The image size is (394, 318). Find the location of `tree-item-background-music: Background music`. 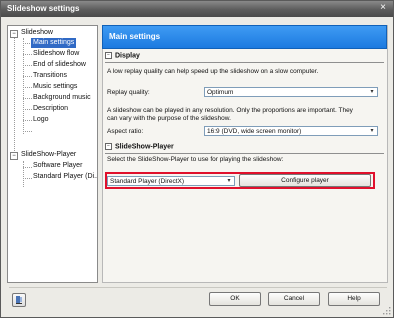

tree-item-background-music: Background music is located at coordinates (62, 98).